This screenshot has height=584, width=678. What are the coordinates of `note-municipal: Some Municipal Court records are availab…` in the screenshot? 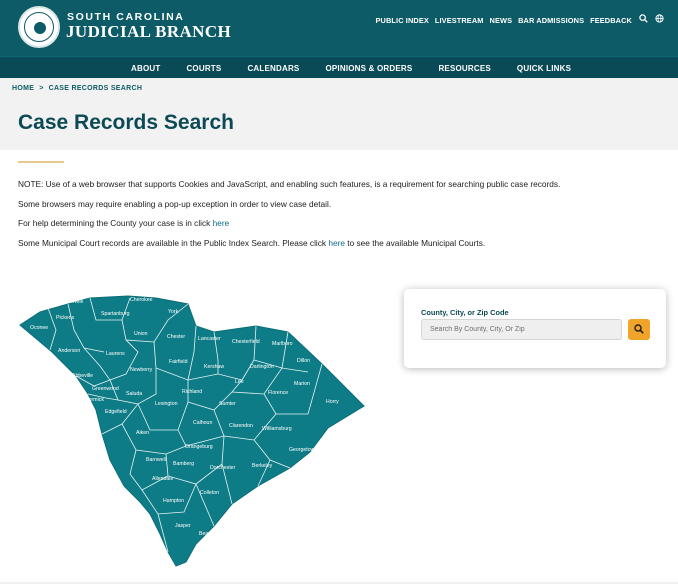 It's located at (338, 243).